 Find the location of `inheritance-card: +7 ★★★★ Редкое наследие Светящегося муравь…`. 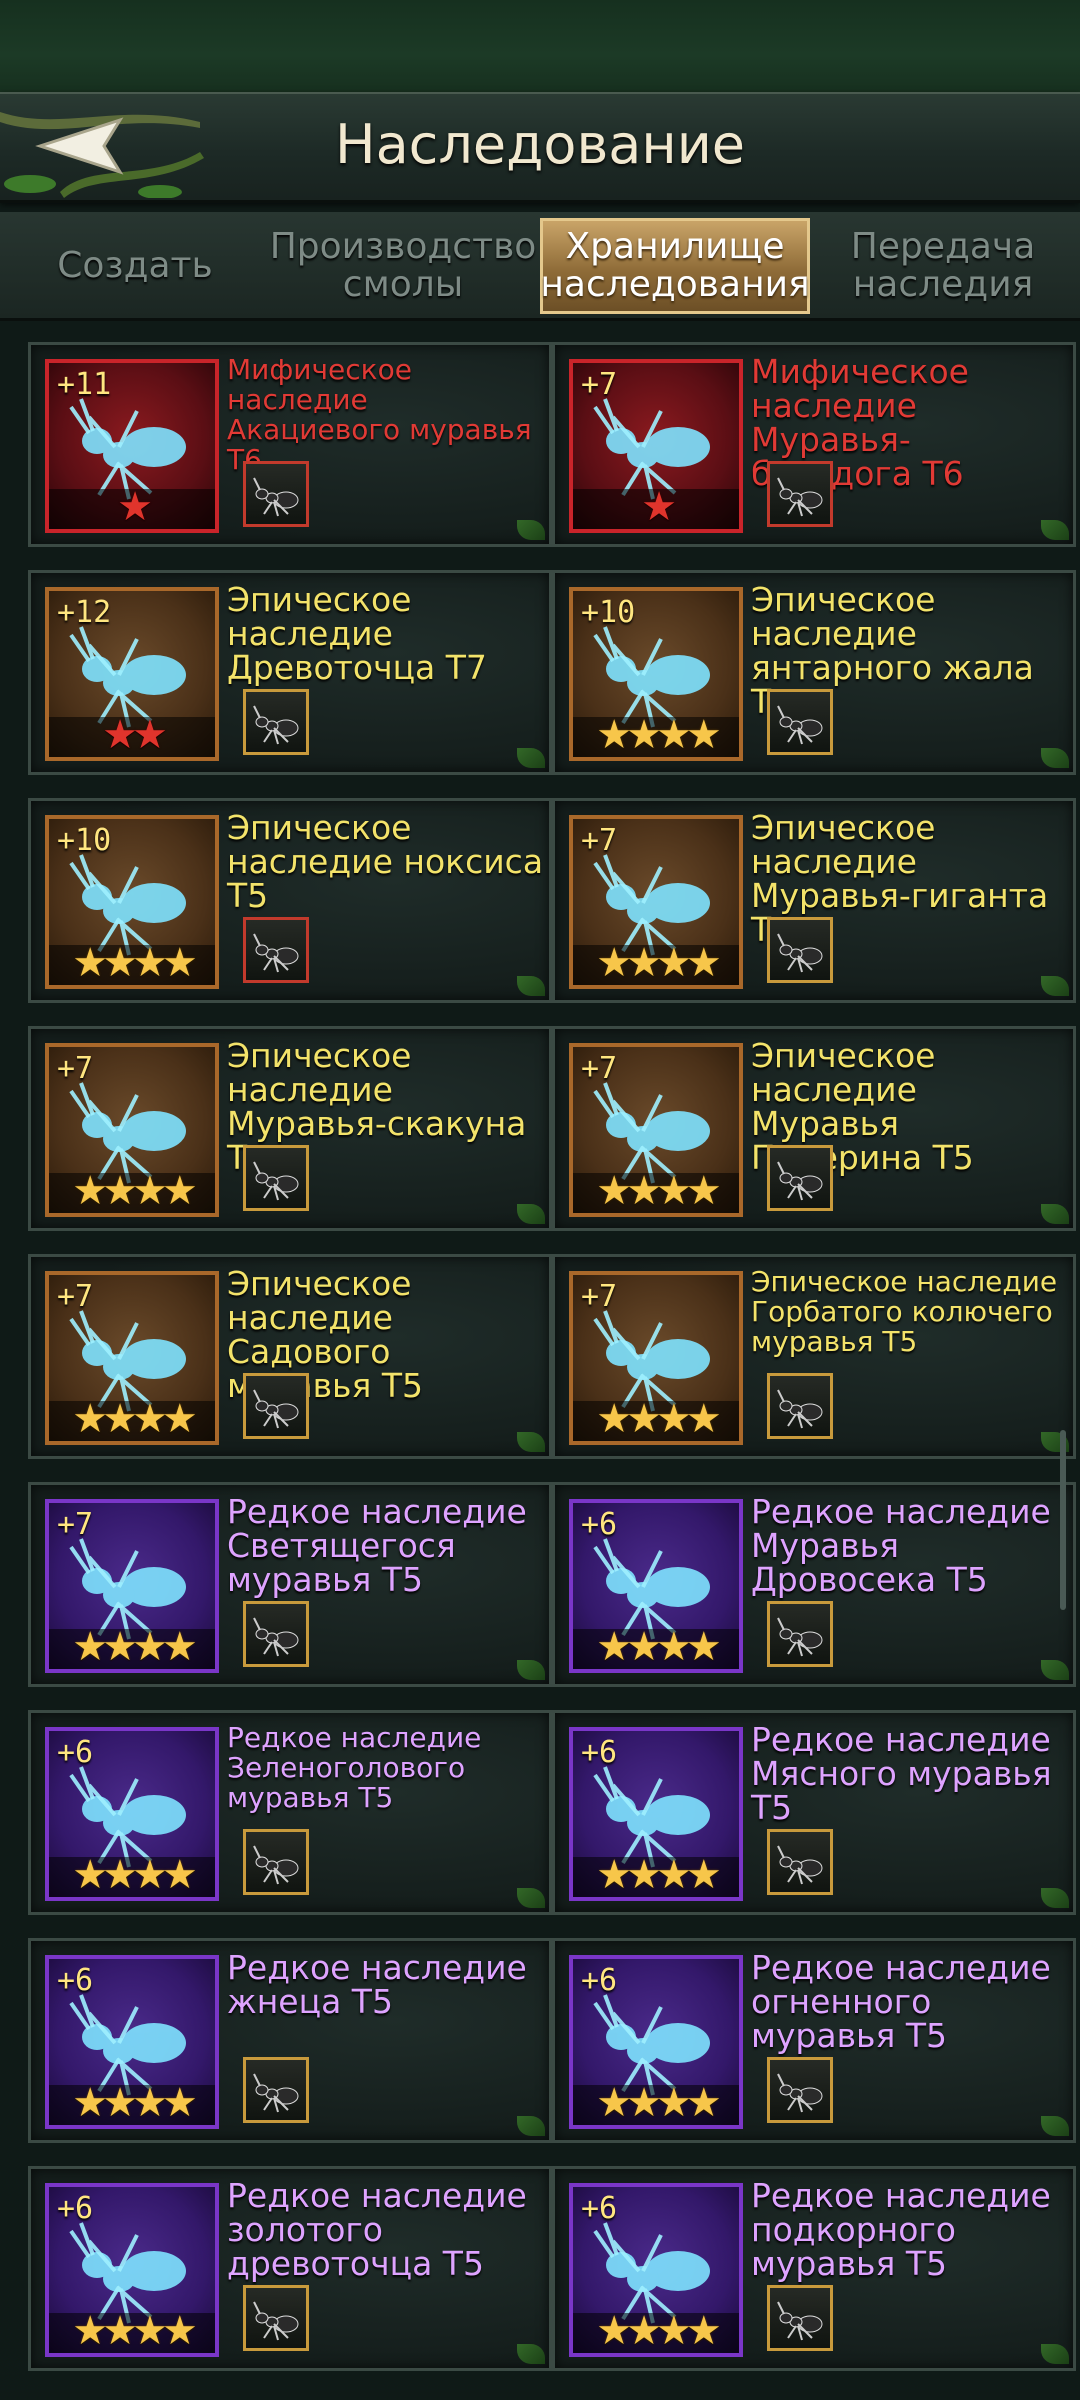

inheritance-card: +7 ★★★★ Редкое наследие Светящегося муравь… is located at coordinates (290, 1584).